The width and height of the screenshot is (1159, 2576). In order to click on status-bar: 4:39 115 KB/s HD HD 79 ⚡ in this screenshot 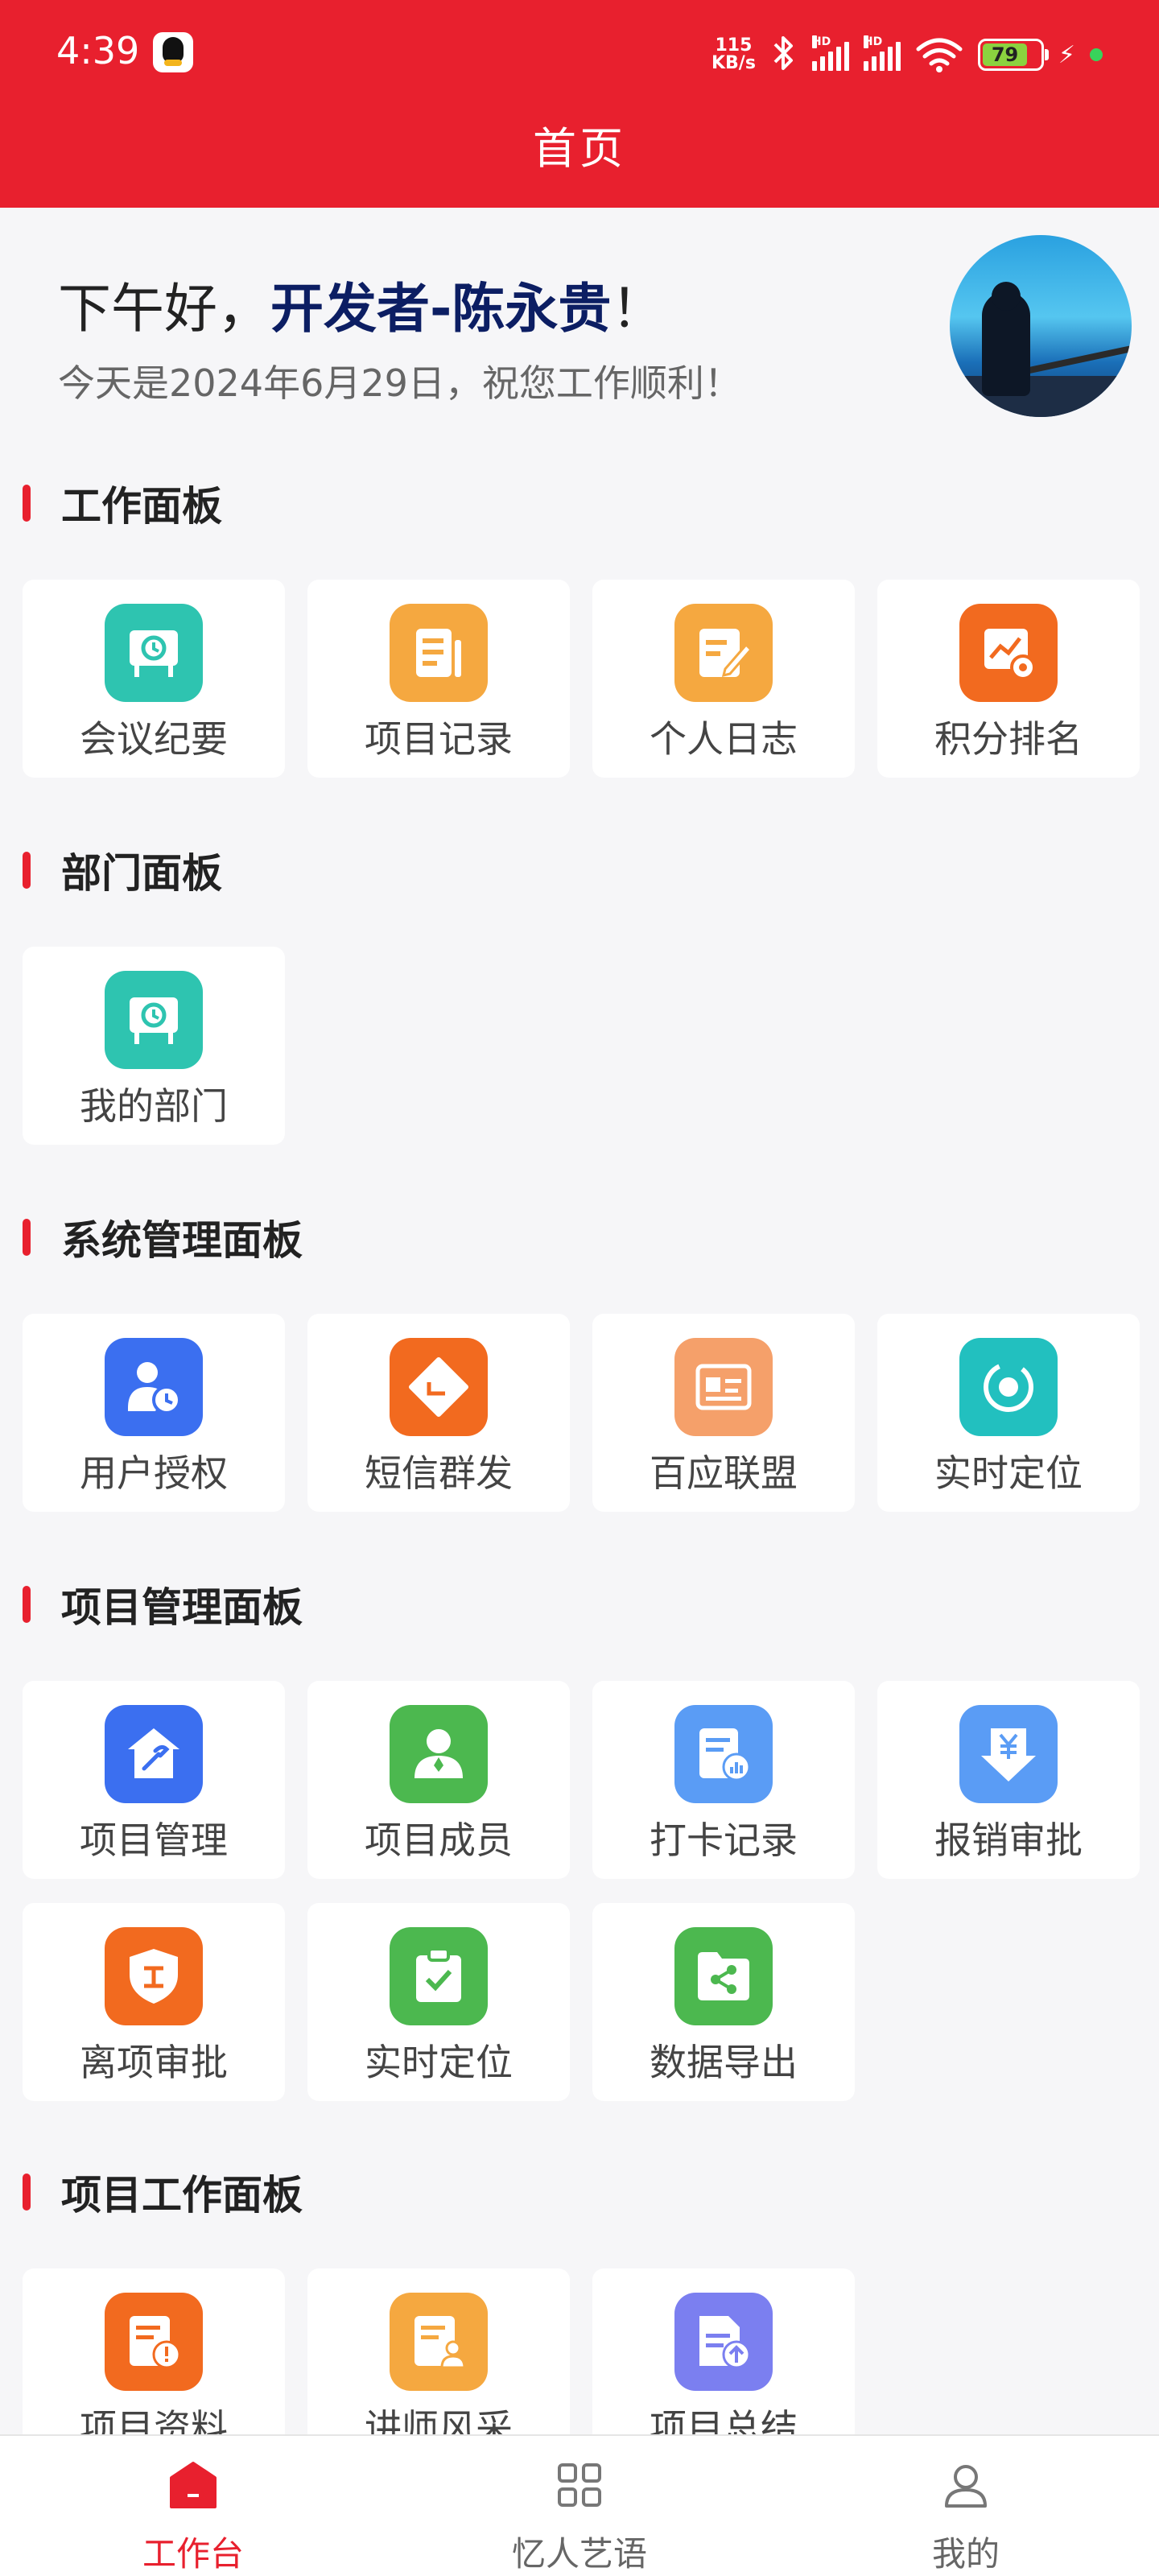, I will do `click(579, 53)`.